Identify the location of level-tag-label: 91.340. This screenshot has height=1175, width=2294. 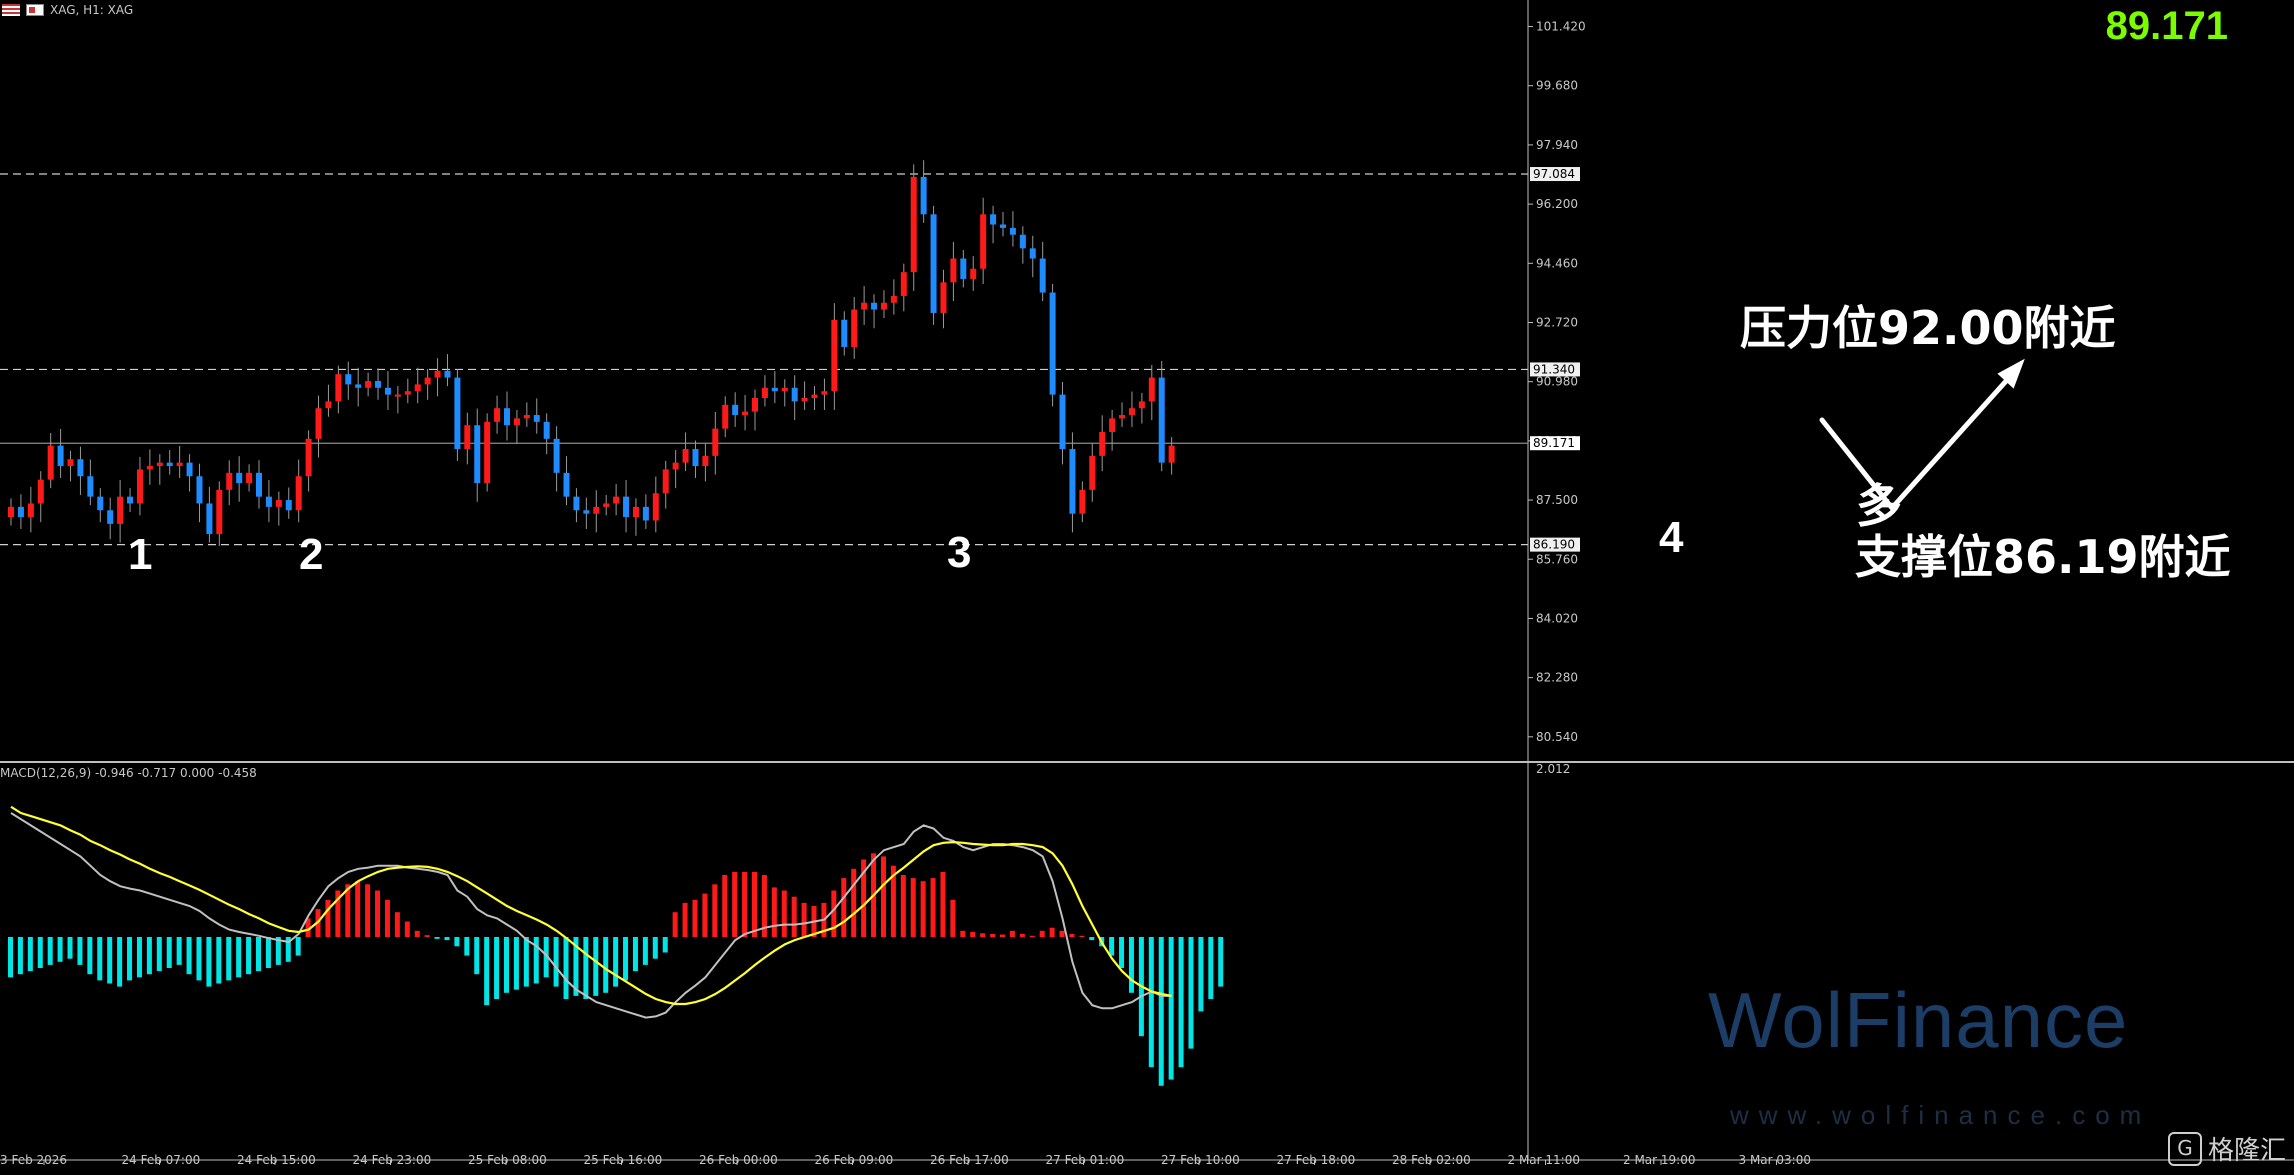
(1554, 369).